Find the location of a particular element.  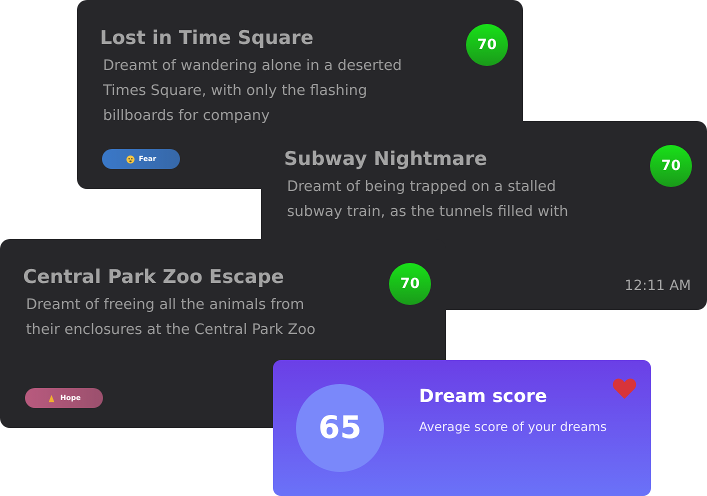

card-description: Dreamt of being trapped on a stalled subway train, as the tunnels filled with is located at coordinates (428, 200).